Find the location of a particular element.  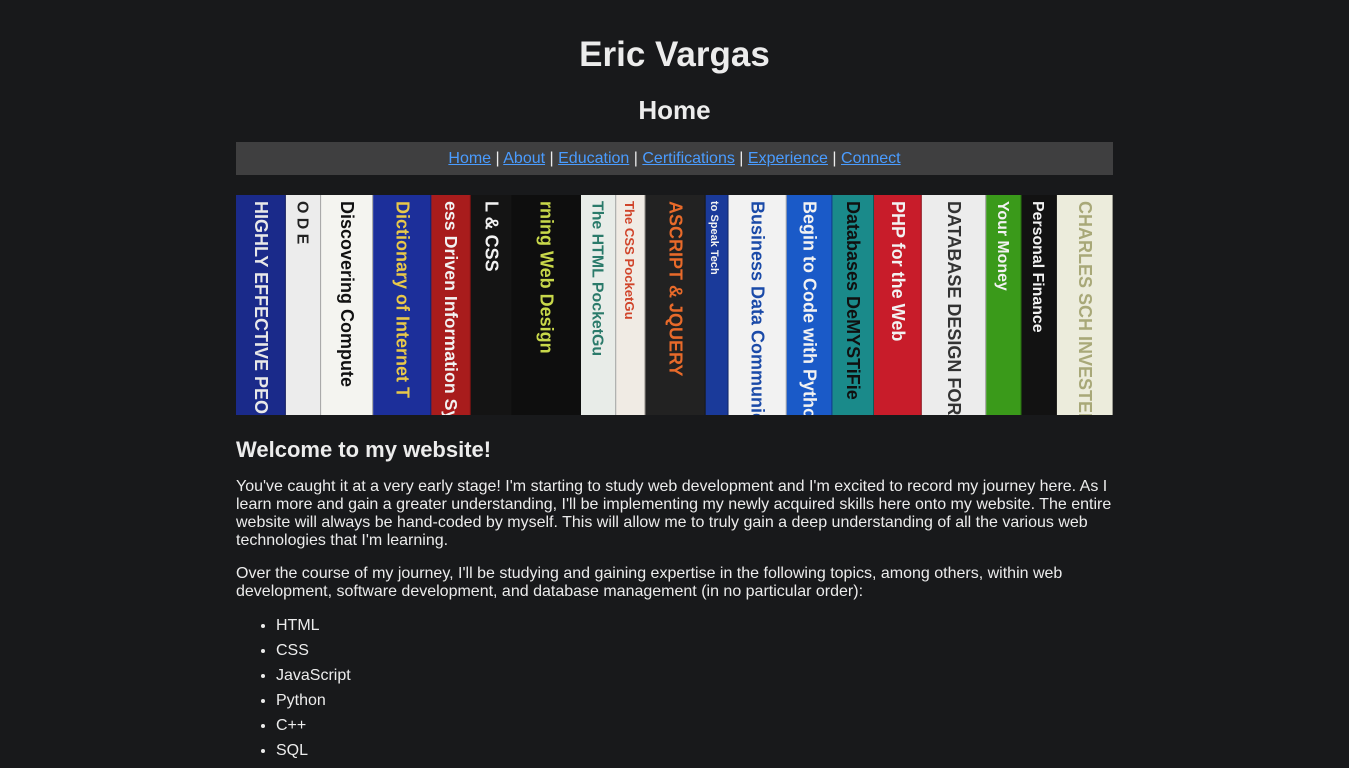

book-spine-title: L & CSS is located at coordinates (492, 236).